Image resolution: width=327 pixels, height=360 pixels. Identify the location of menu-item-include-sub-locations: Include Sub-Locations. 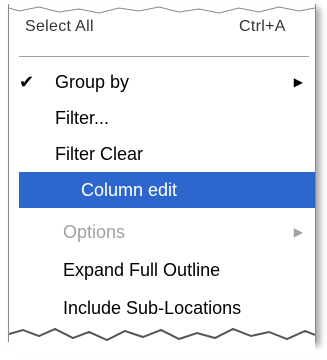
(162, 308).